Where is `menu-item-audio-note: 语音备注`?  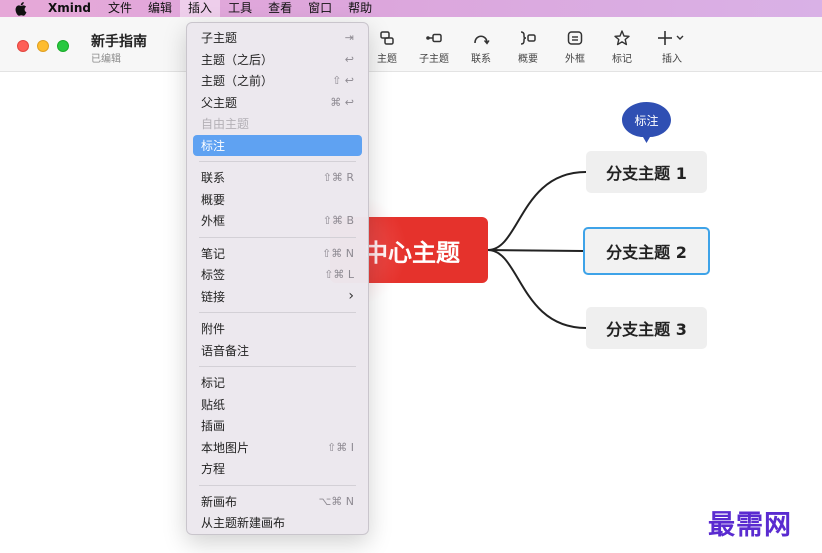
menu-item-audio-note: 语音备注 is located at coordinates (277, 351).